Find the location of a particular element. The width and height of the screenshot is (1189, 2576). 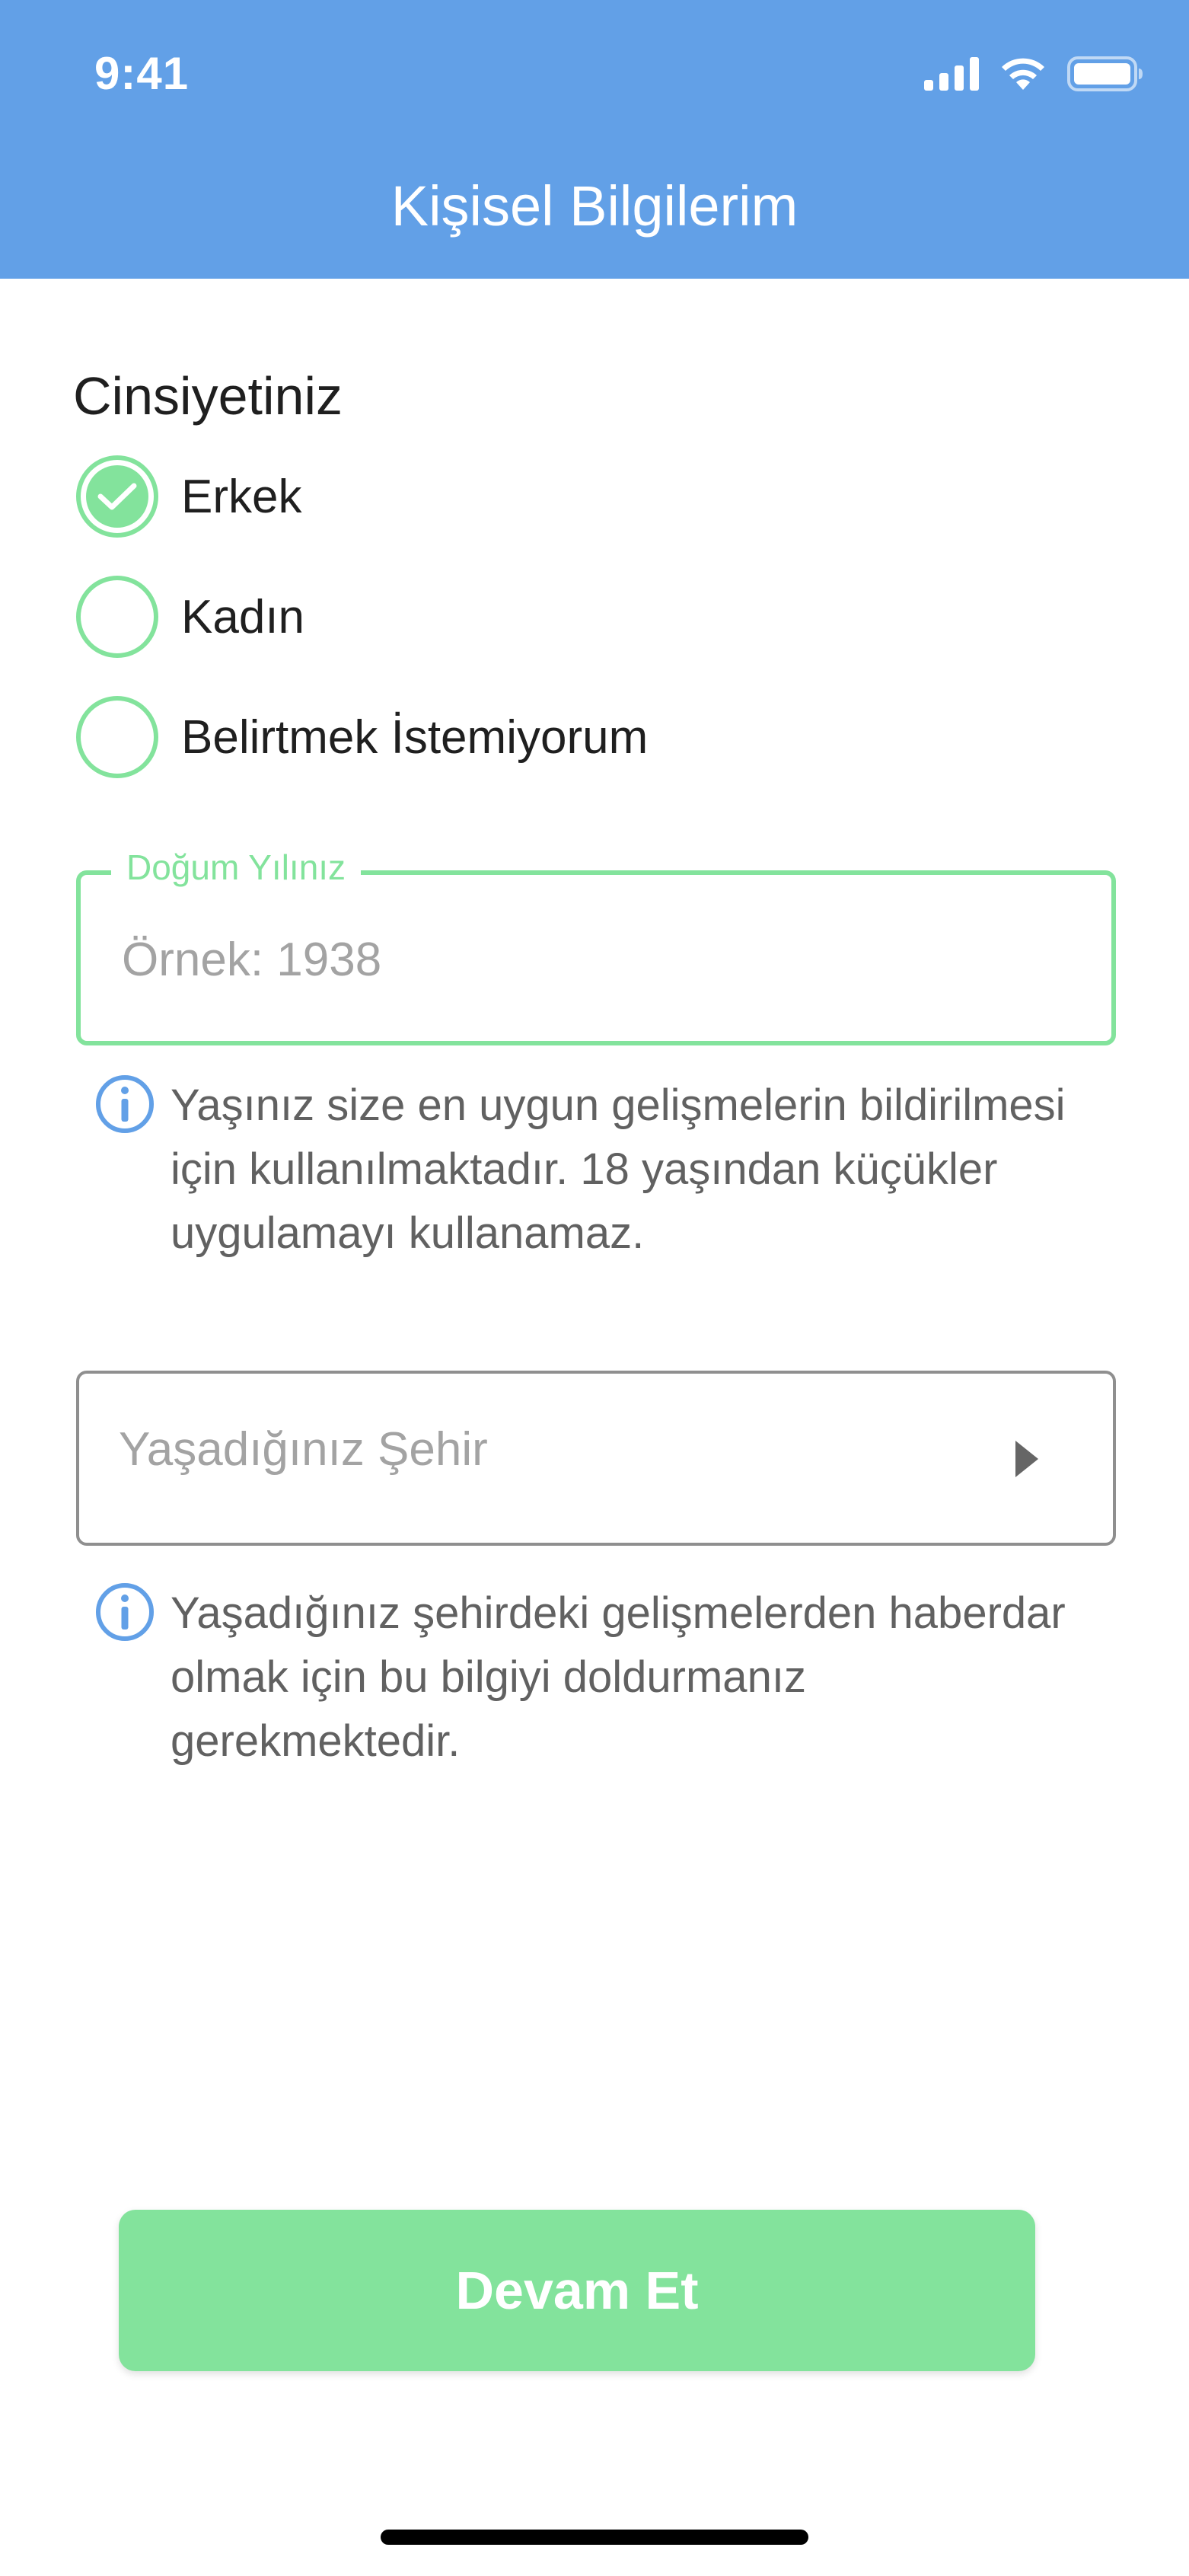

radio-button-checked is located at coordinates (117, 496).